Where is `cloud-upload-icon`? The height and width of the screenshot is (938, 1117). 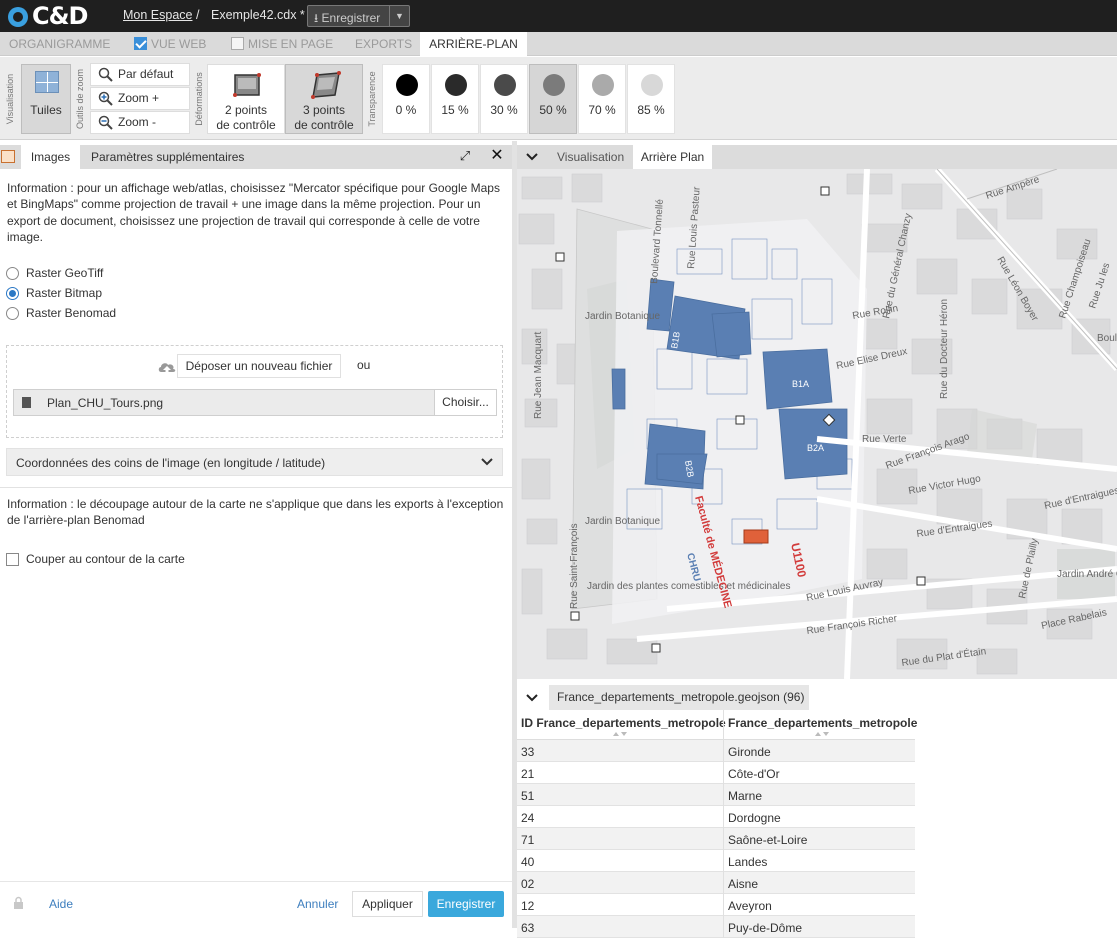 cloud-upload-icon is located at coordinates (167, 368).